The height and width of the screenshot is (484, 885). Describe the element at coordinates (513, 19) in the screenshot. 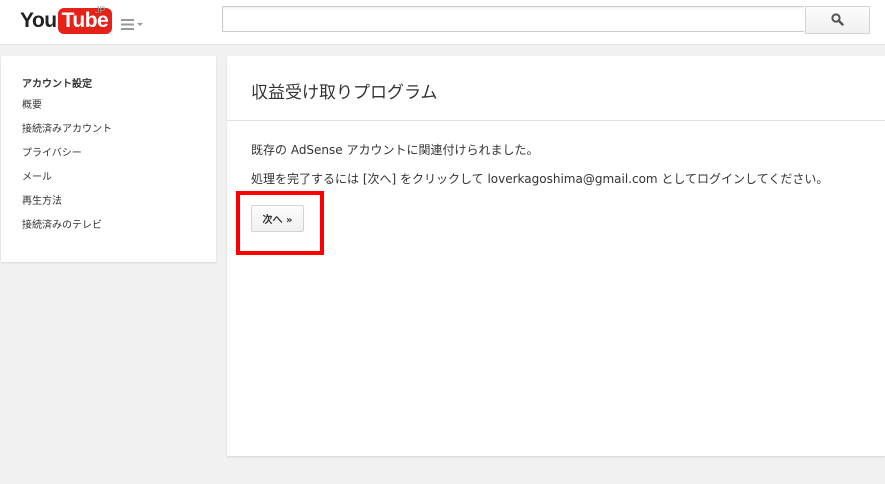

I see `search-input` at that location.